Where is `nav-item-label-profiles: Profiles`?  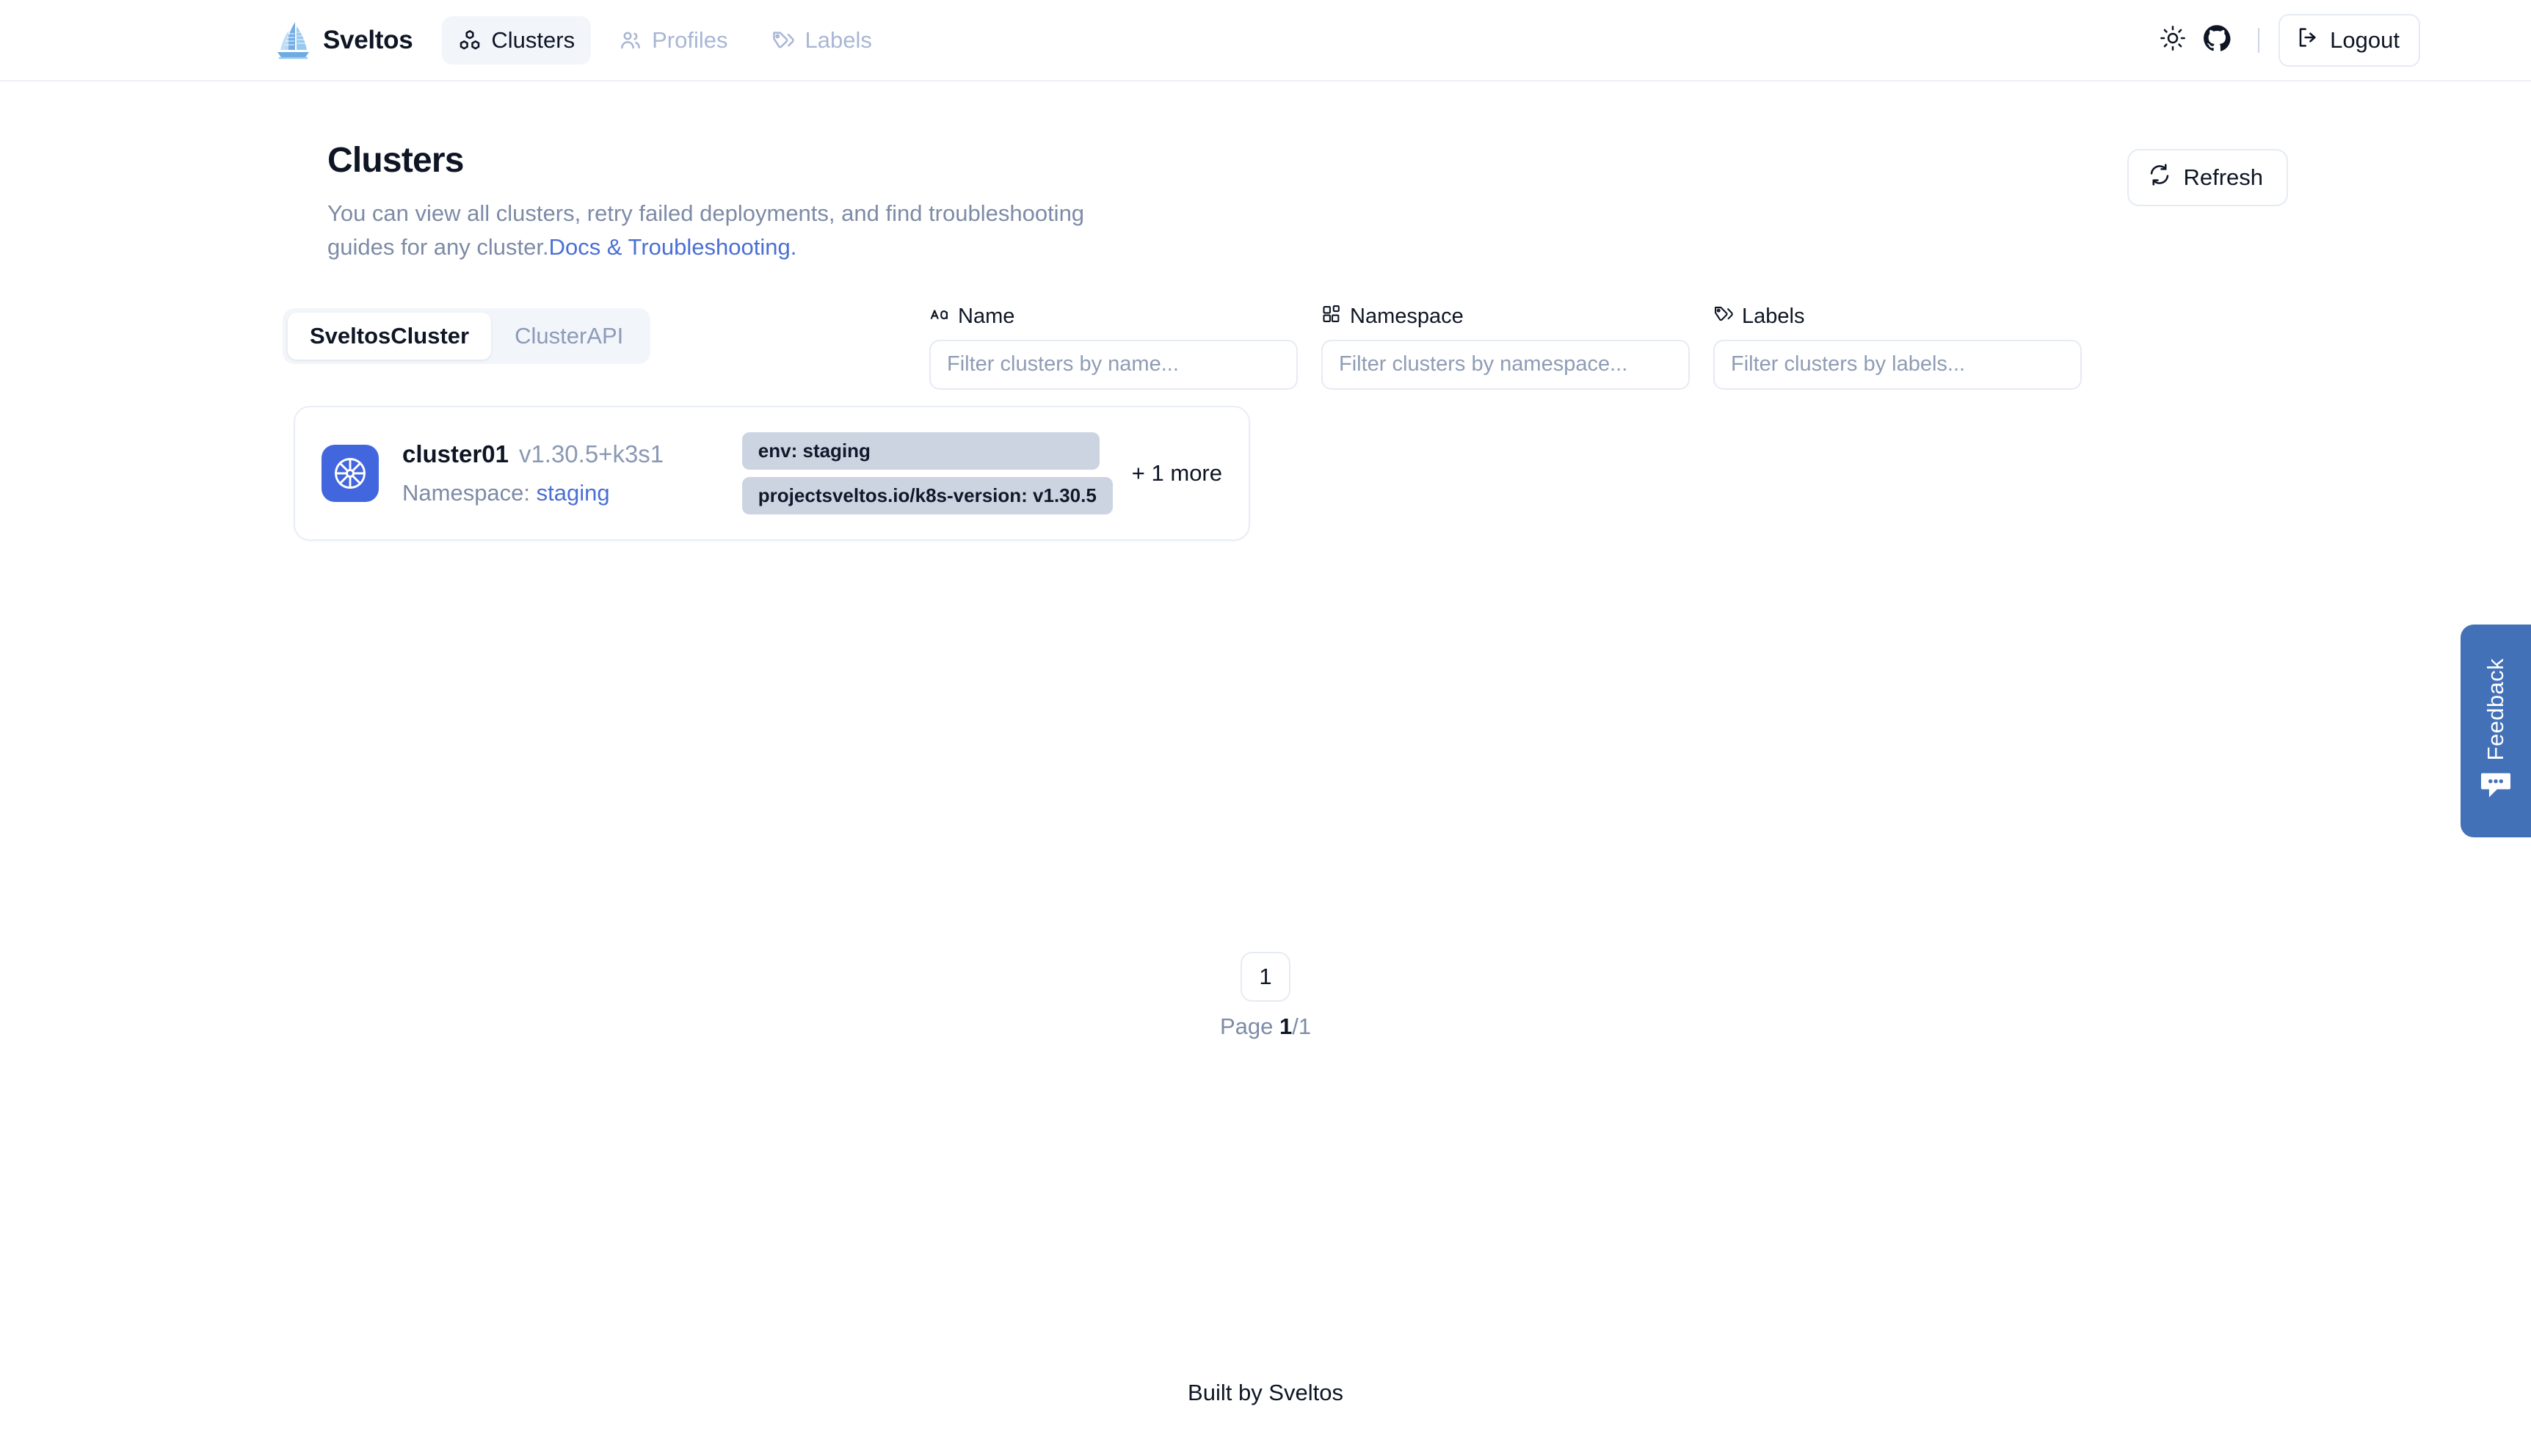
nav-item-label-profiles: Profiles is located at coordinates (690, 39).